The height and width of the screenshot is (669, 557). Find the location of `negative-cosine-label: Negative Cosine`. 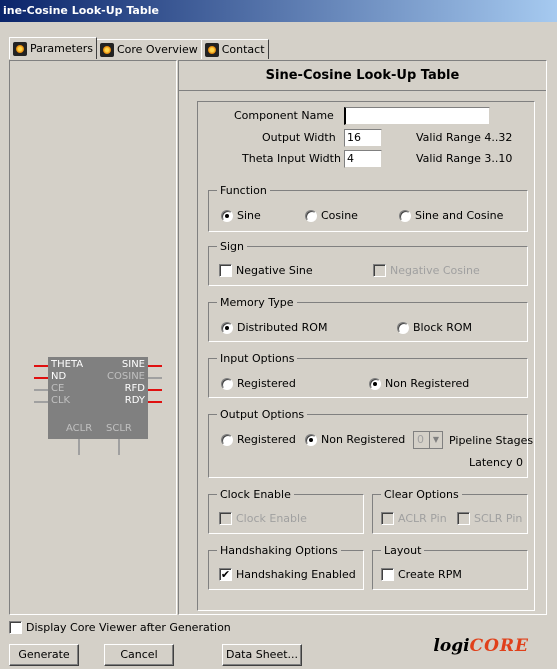

negative-cosine-label: Negative Cosine is located at coordinates (435, 270).